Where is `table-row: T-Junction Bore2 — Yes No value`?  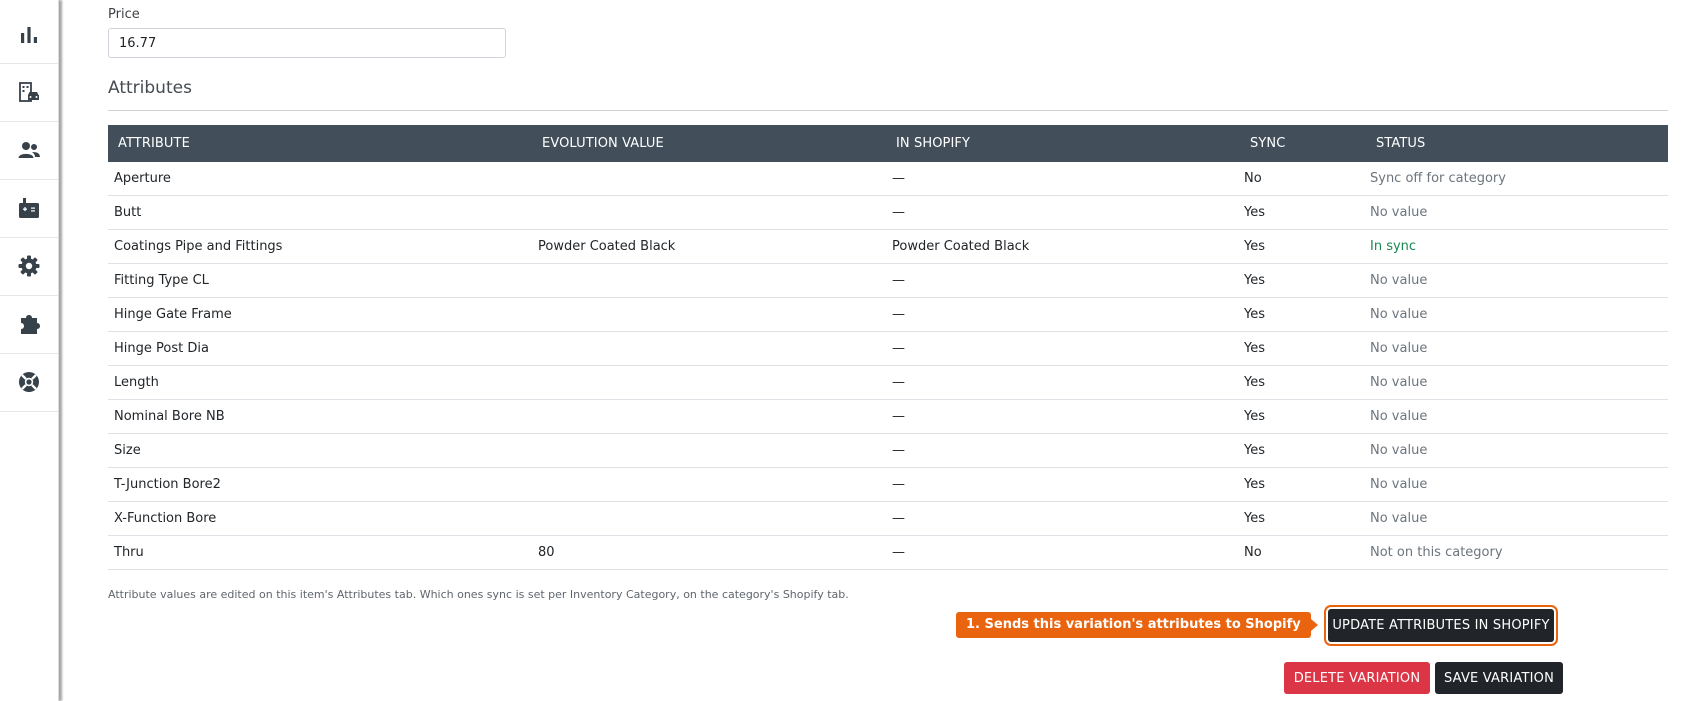
table-row: T-Junction Bore2 — Yes No value is located at coordinates (888, 484).